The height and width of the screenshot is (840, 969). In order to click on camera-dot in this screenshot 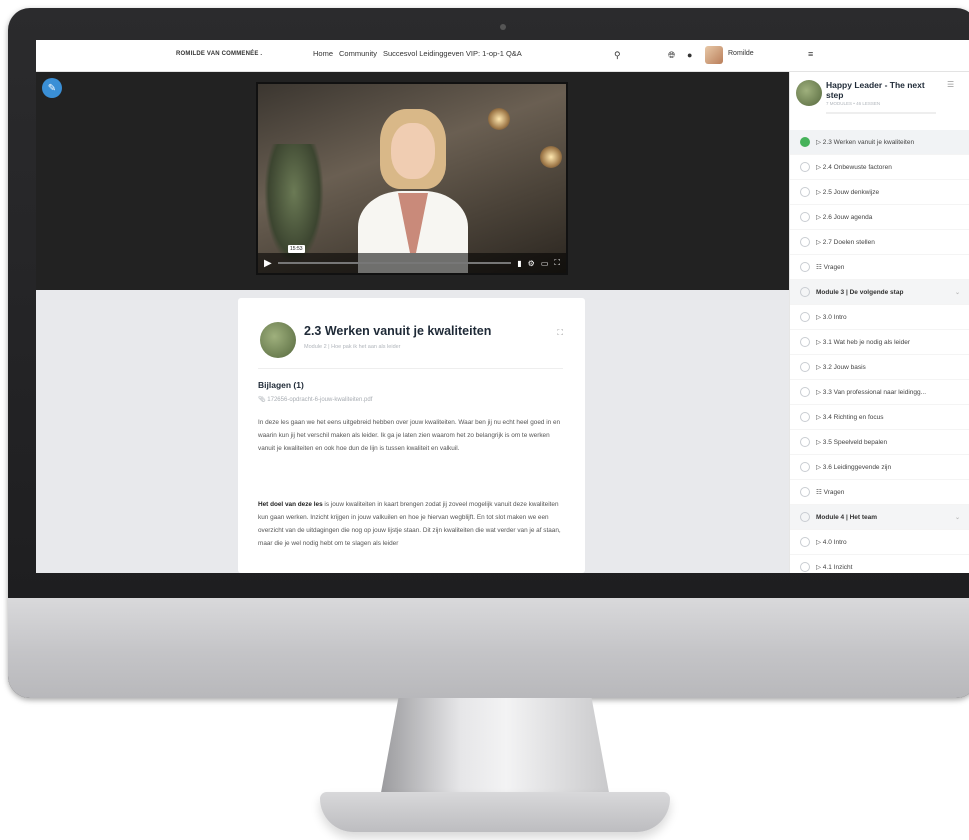, I will do `click(503, 27)`.